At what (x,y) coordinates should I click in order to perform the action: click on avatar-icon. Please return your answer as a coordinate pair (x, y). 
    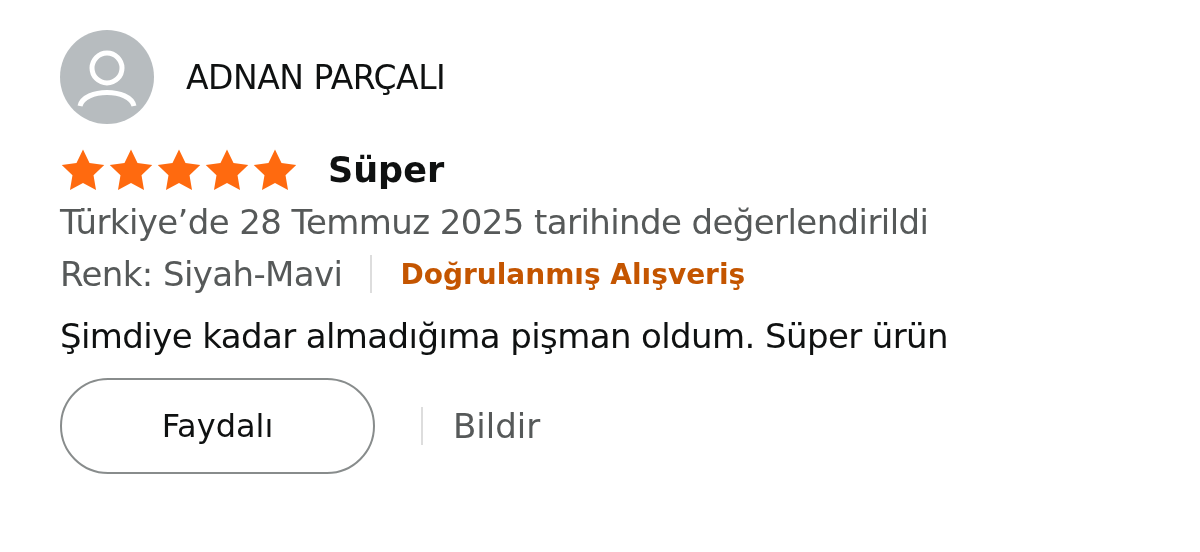
    Looking at the image, I should click on (107, 77).